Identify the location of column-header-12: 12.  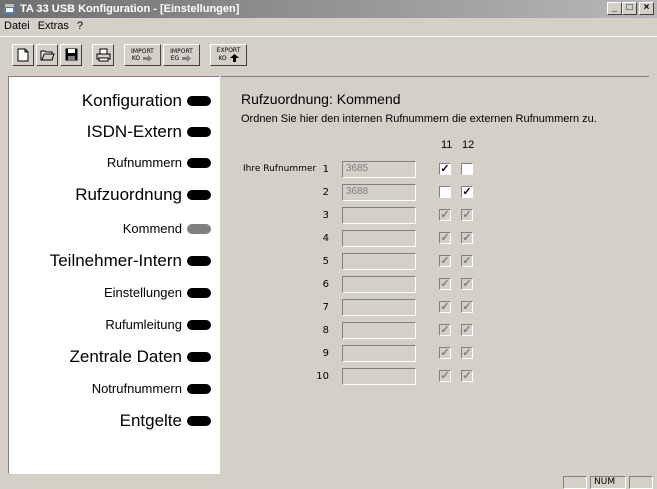
(468, 145).